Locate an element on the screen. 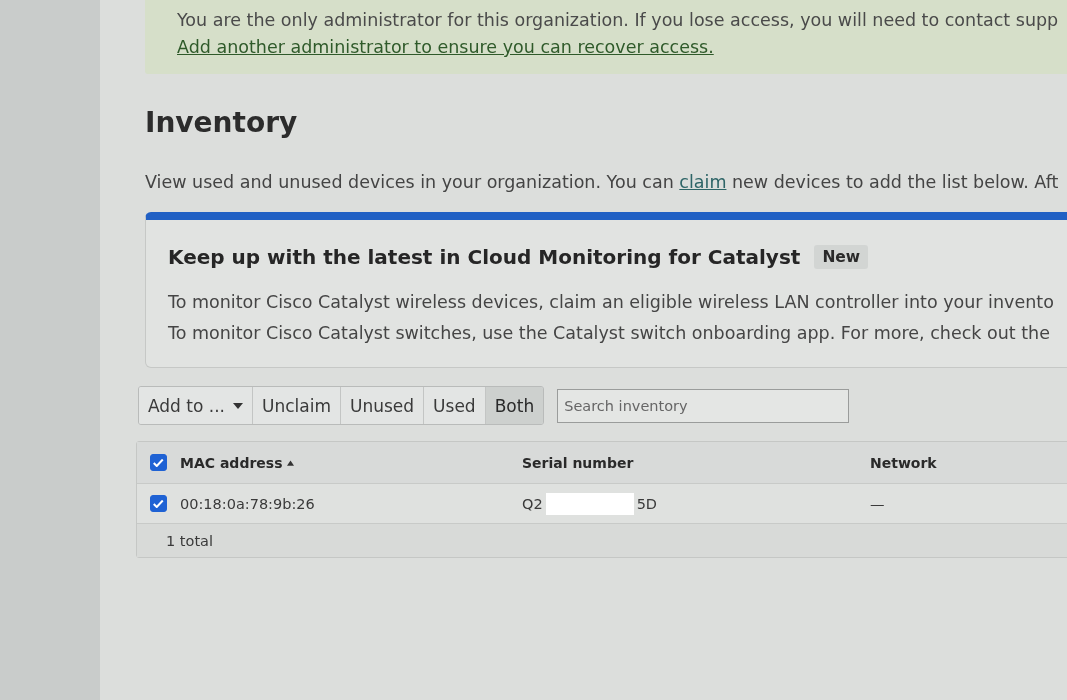 The image size is (1067, 700). network-cell: — is located at coordinates (877, 503).